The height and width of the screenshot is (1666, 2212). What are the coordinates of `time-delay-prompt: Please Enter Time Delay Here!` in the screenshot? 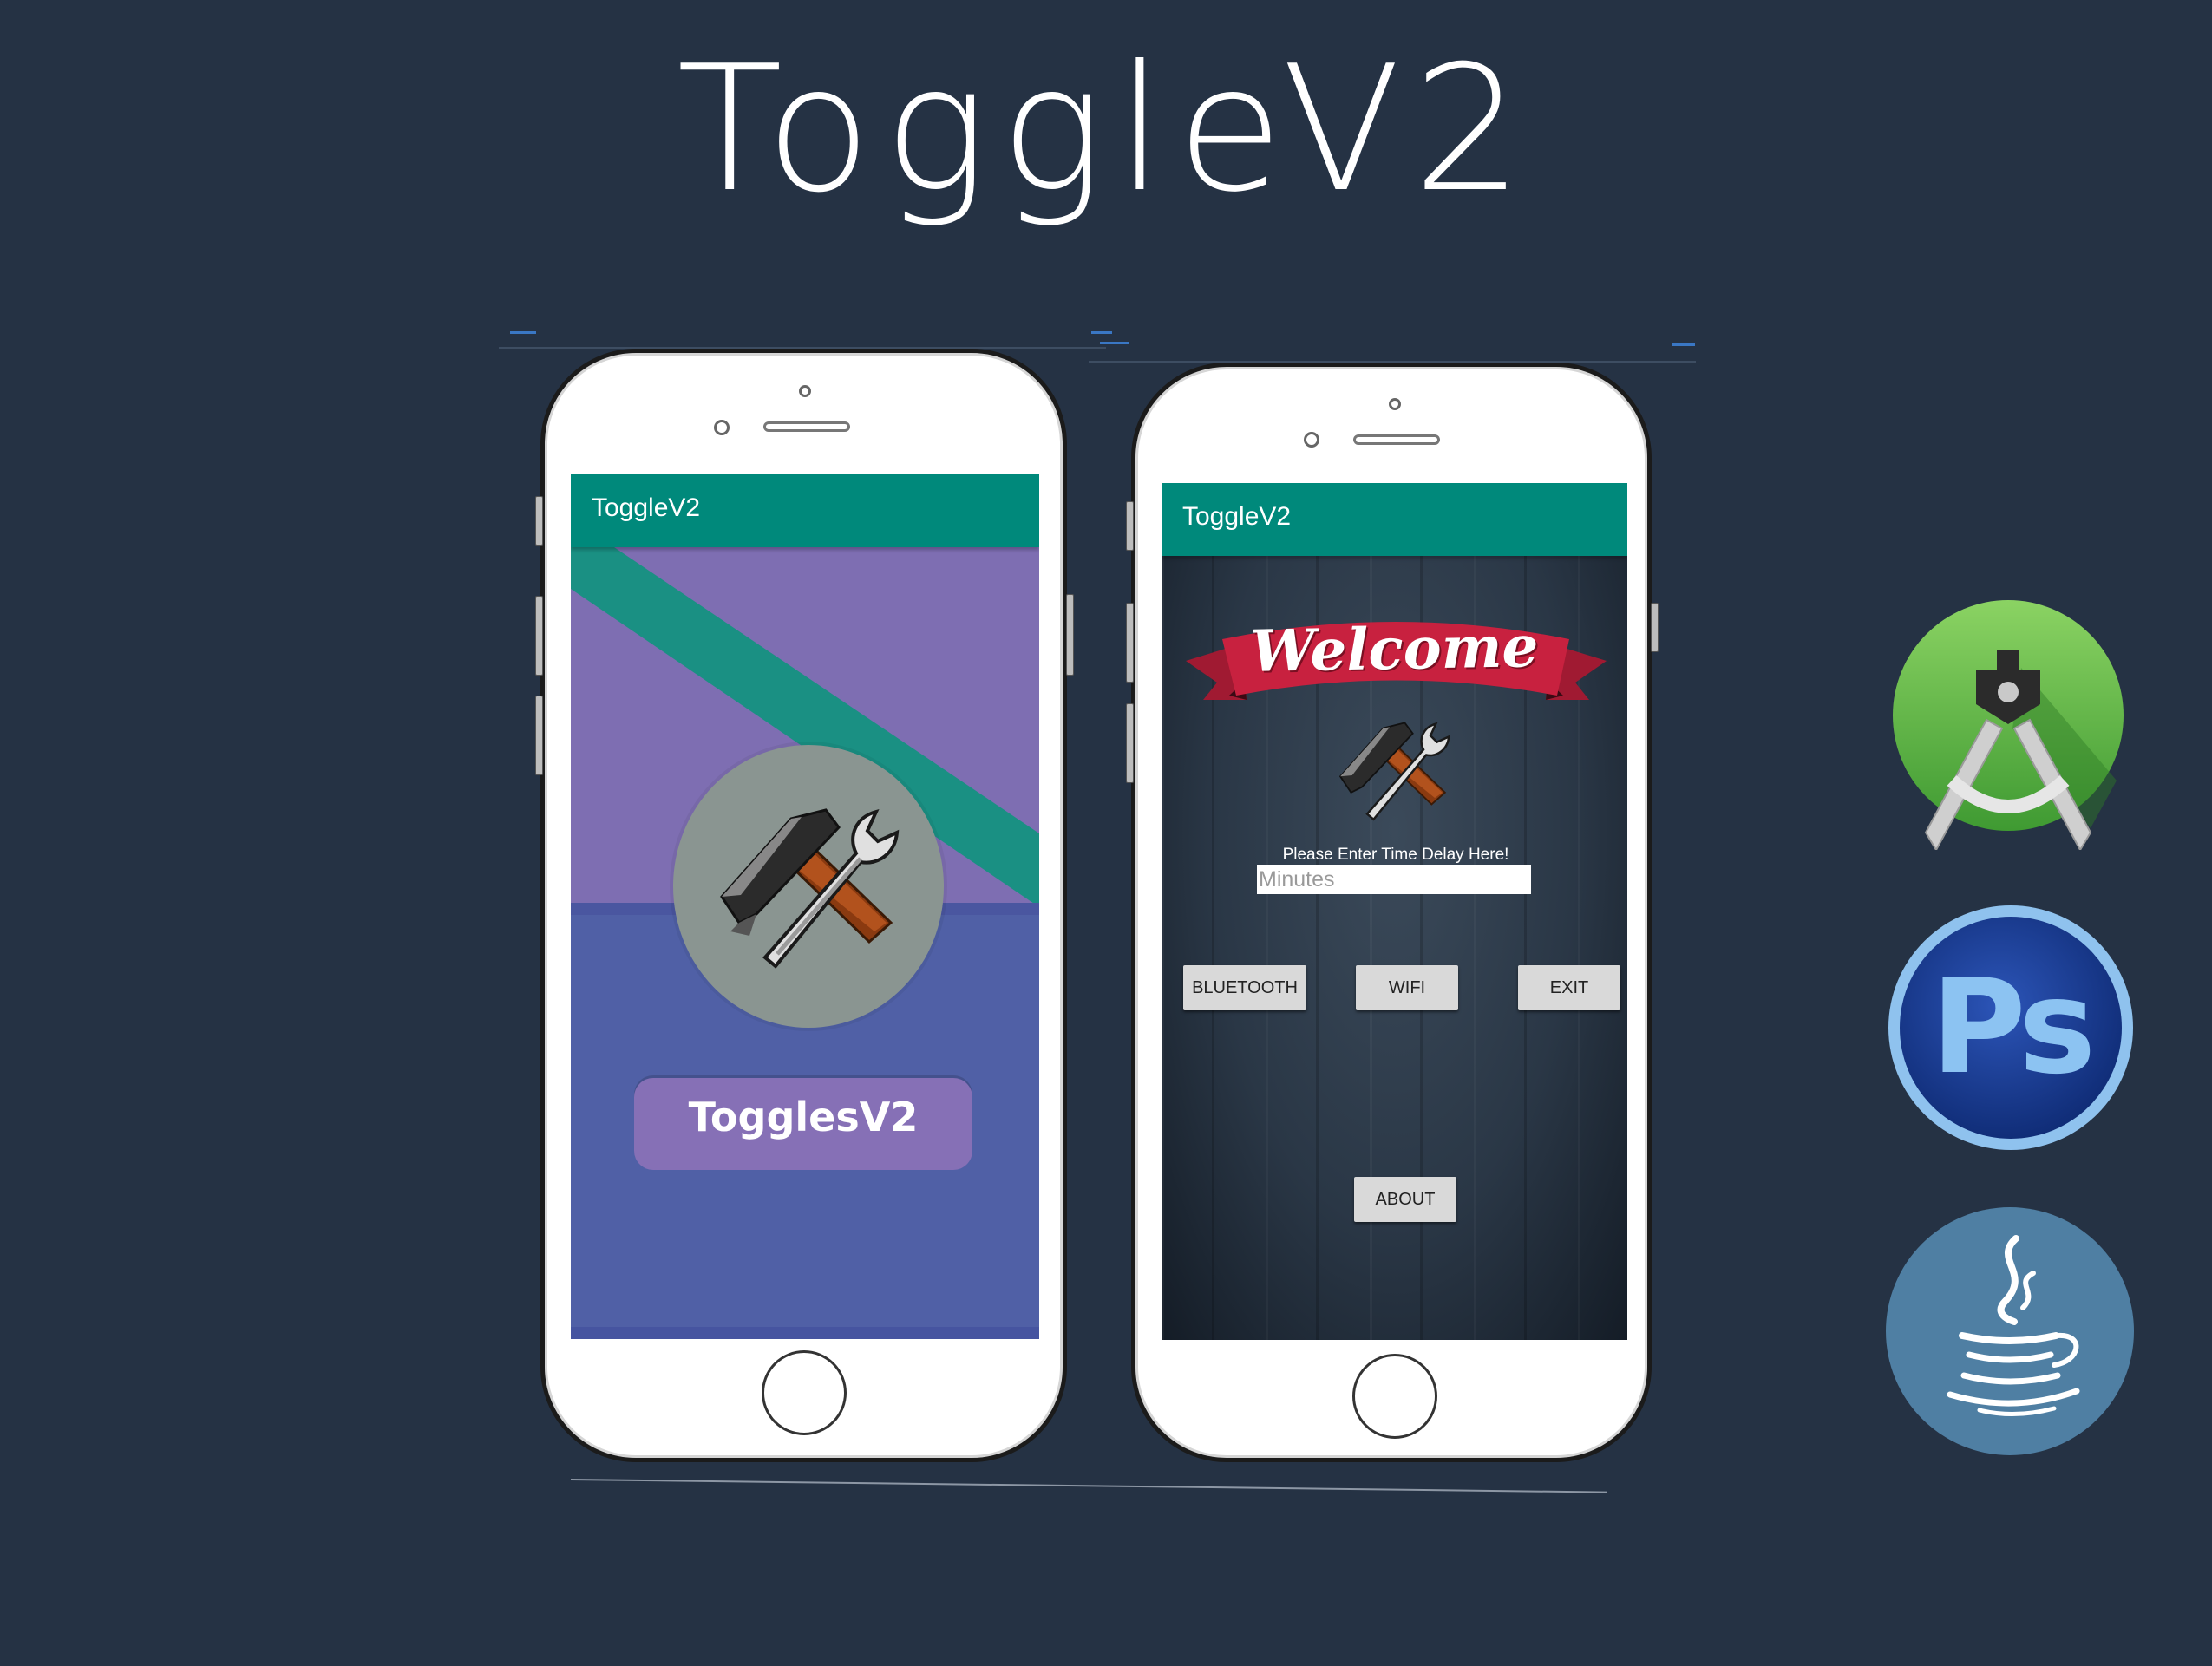 It's located at (1395, 855).